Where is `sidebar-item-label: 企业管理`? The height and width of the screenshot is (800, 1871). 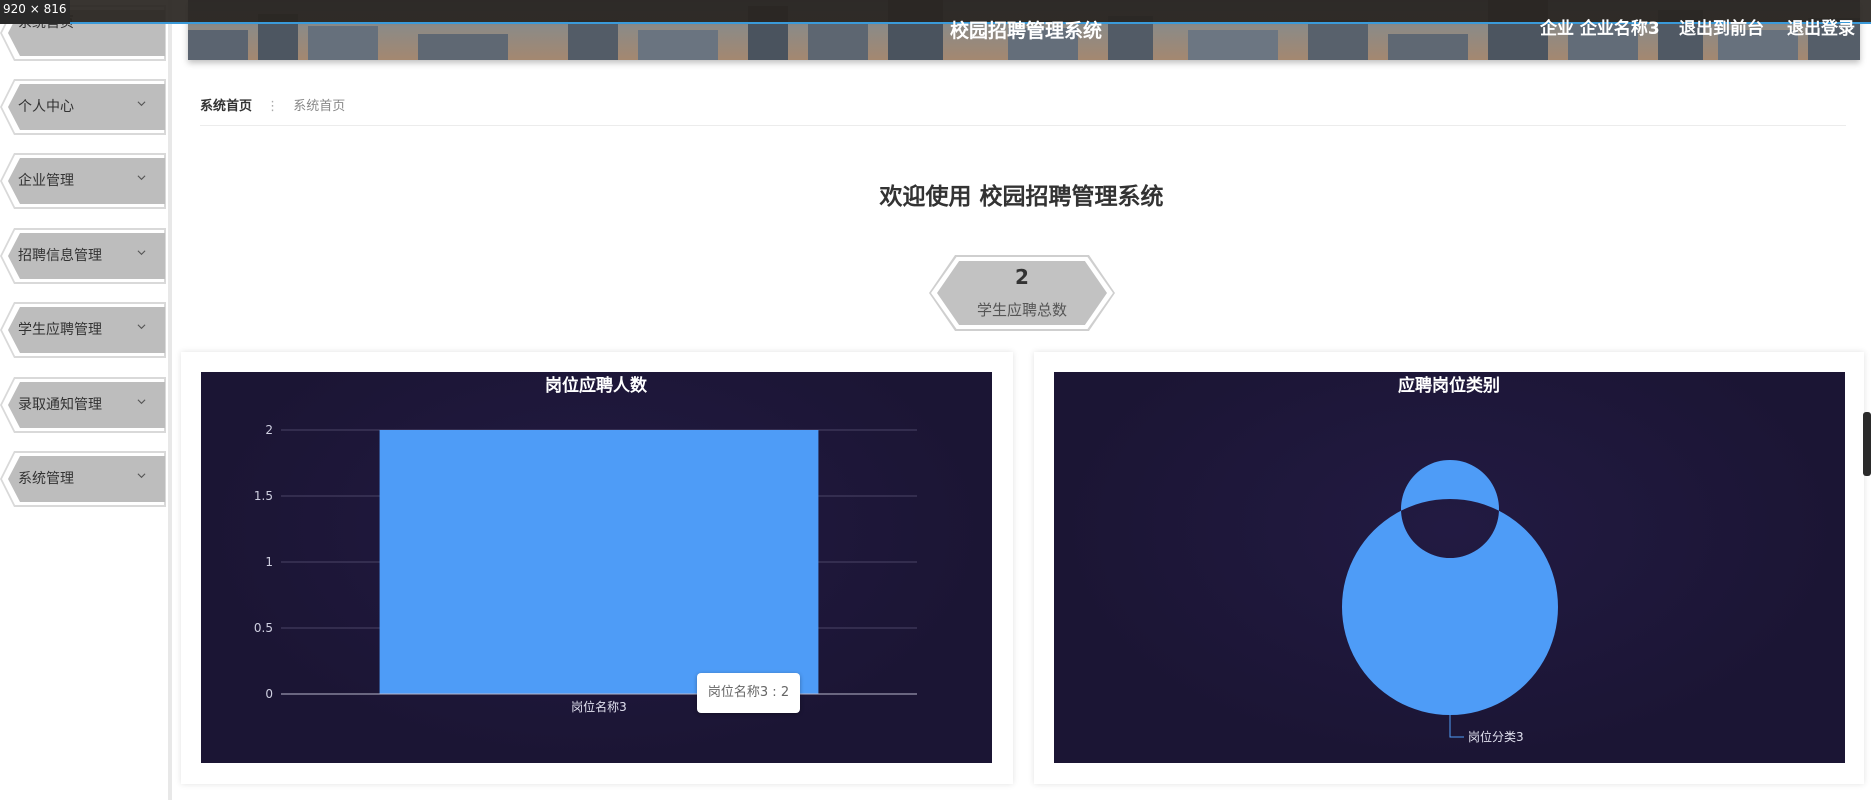 sidebar-item-label: 企业管理 is located at coordinates (46, 181).